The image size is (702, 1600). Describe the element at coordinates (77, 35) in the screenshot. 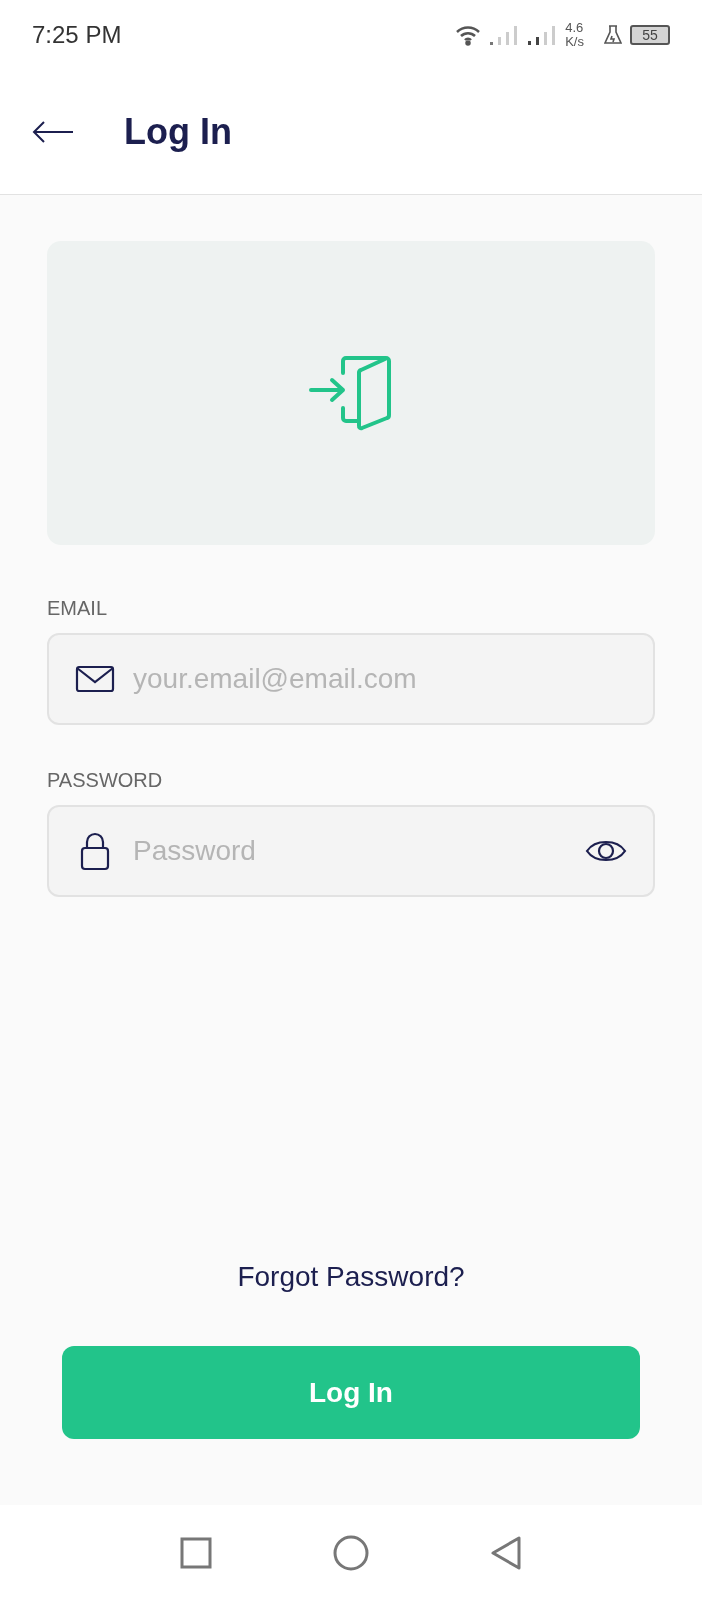

I see `status-time: 7:25 PM` at that location.